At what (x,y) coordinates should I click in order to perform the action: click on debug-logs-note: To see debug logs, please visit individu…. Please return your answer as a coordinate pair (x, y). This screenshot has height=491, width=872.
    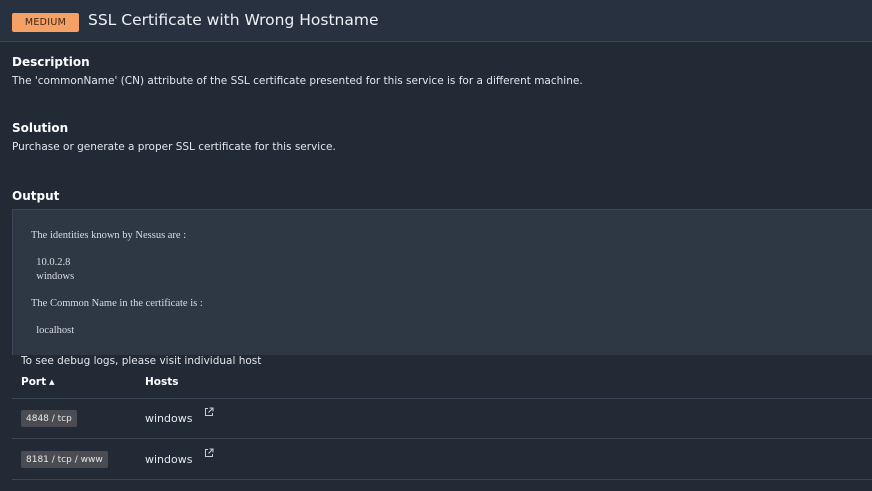
    Looking at the image, I should click on (141, 361).